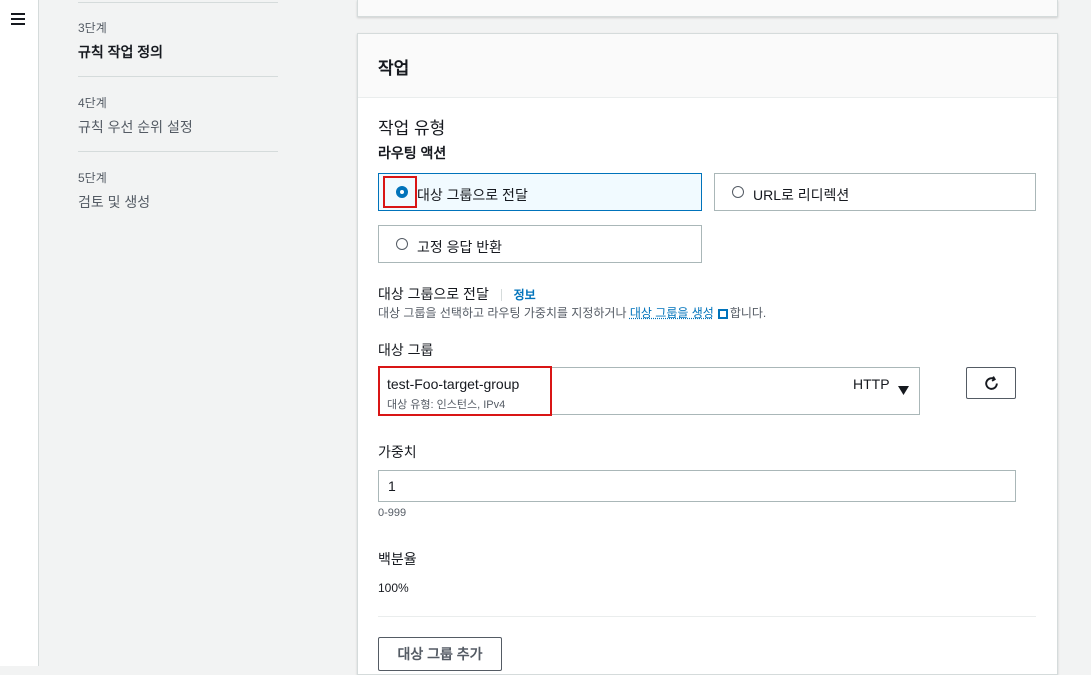 This screenshot has height=675, width=1091. I want to click on refresh-button, so click(991, 383).